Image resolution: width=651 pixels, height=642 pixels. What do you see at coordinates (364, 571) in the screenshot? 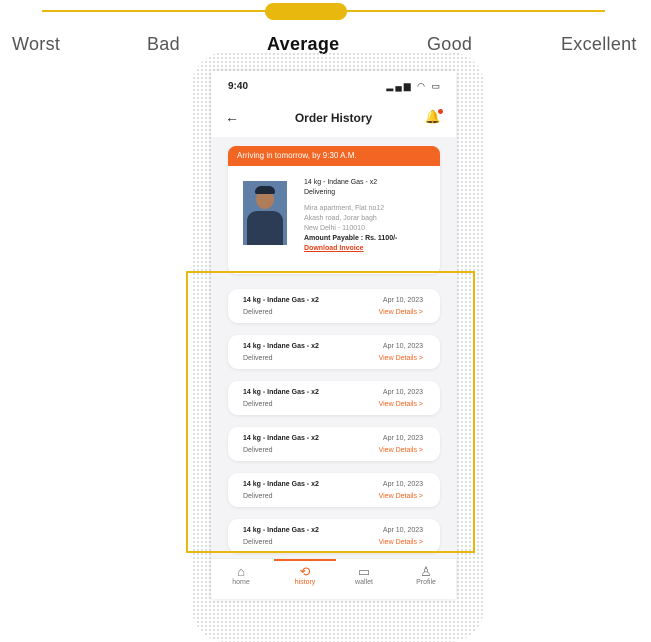
I see `wallet-icon: ▭` at bounding box center [364, 571].